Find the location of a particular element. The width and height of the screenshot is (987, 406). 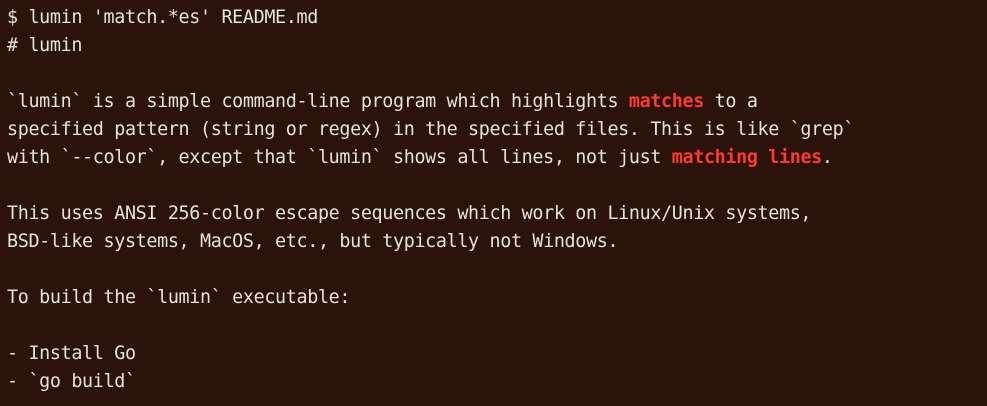

terminal-text: . is located at coordinates (827, 157).